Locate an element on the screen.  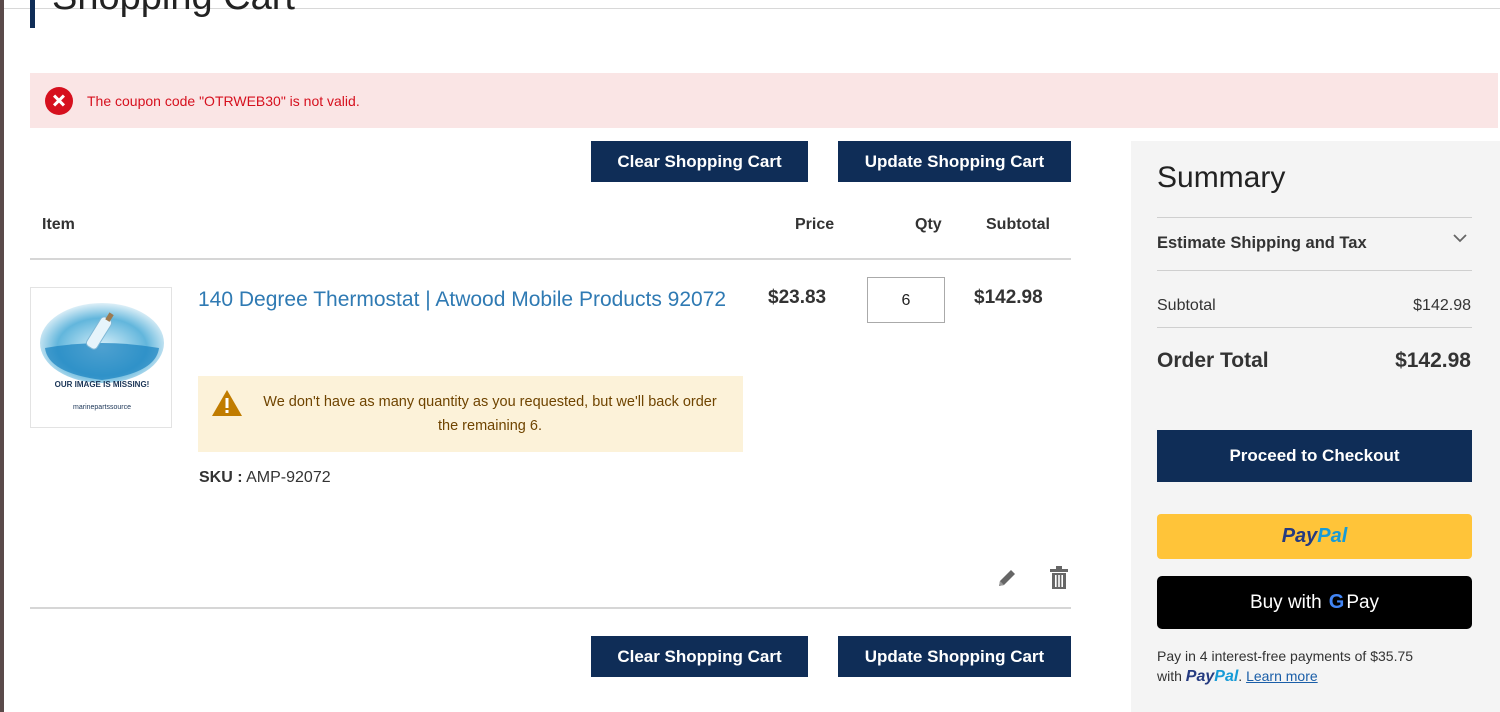
clear-cart-button-top: Clear Shopping Cart is located at coordinates (699, 161).